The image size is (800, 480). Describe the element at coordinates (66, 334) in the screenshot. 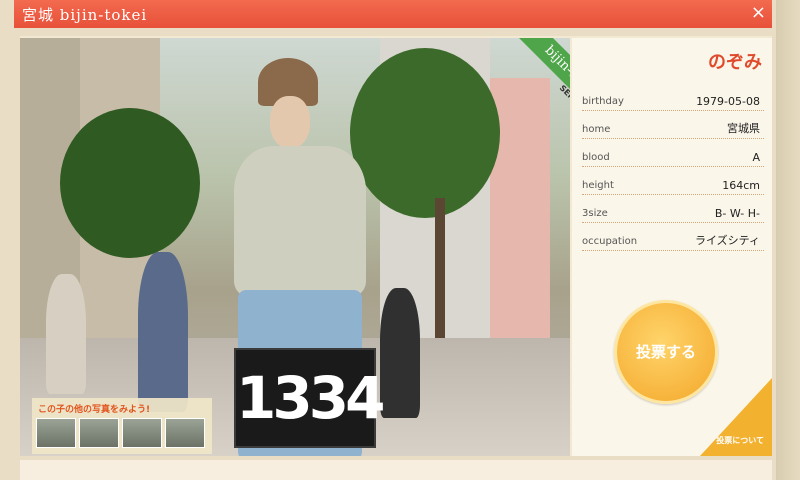

I see `pedestrian-left` at that location.